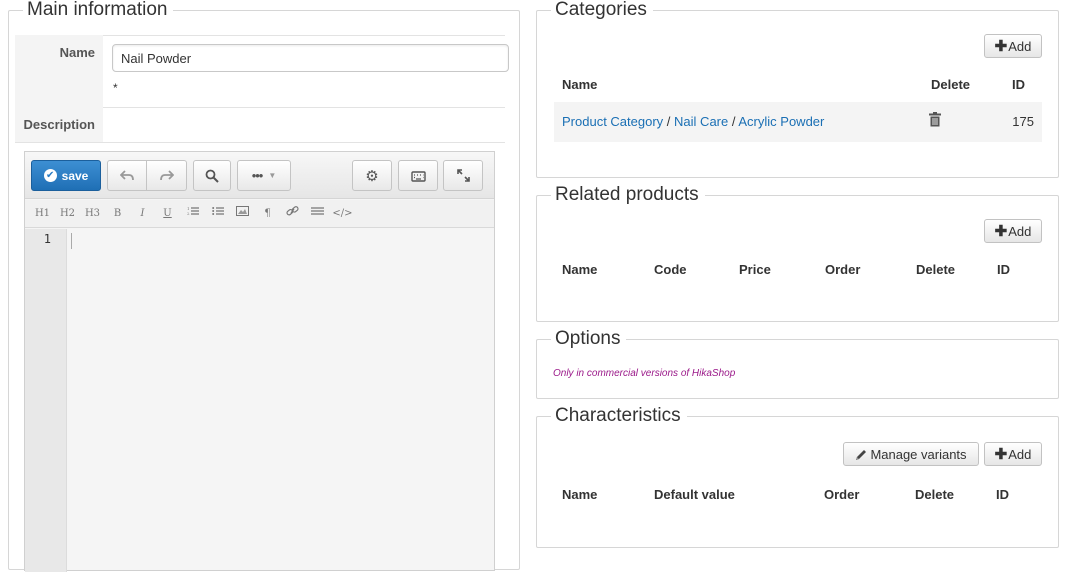 The height and width of the screenshot is (572, 1072). Describe the element at coordinates (192, 214) in the screenshot. I see `ordered-list-icon: 12` at that location.